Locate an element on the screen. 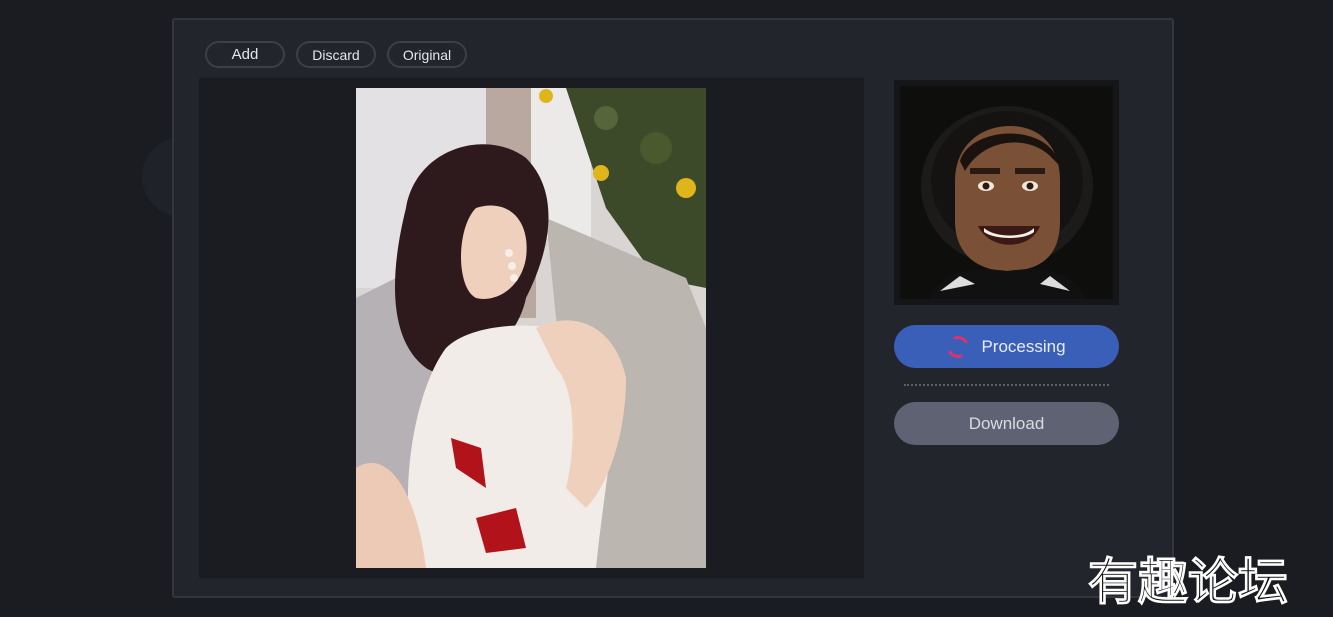  source-face-photo is located at coordinates (1006, 192).